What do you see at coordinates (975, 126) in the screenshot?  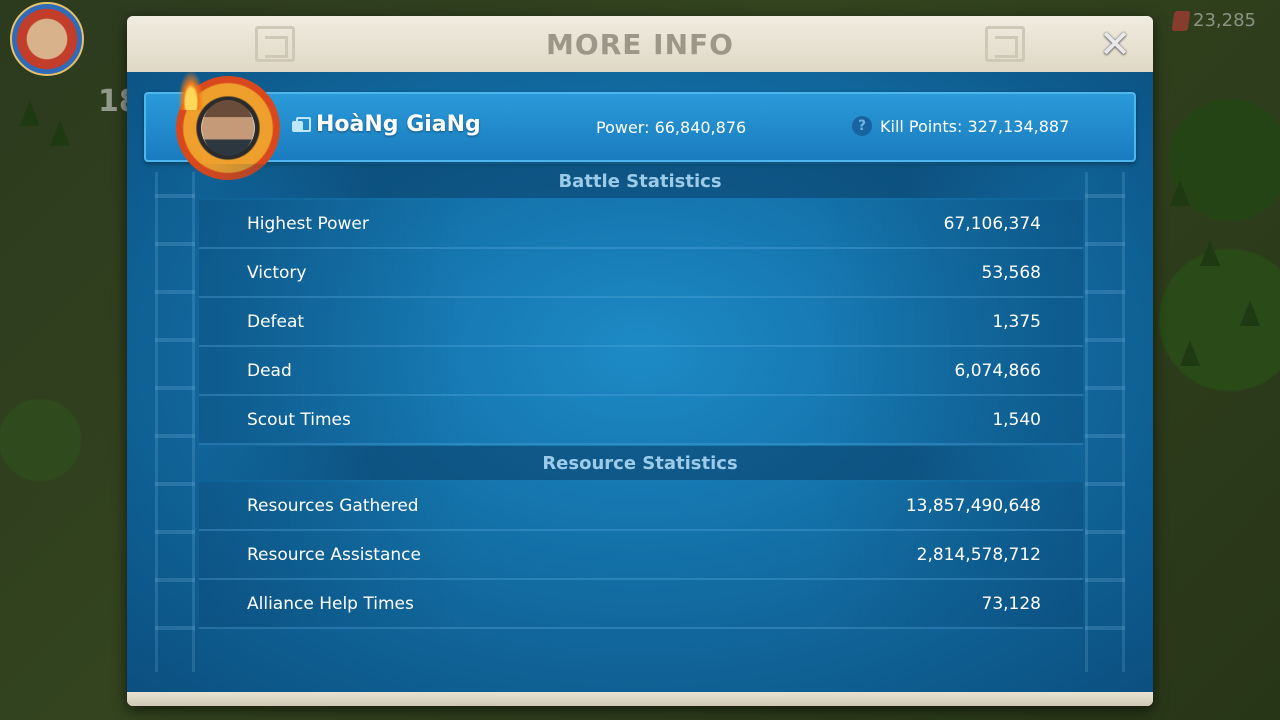 I see `kill-points: Kill Points: 327,134,887` at bounding box center [975, 126].